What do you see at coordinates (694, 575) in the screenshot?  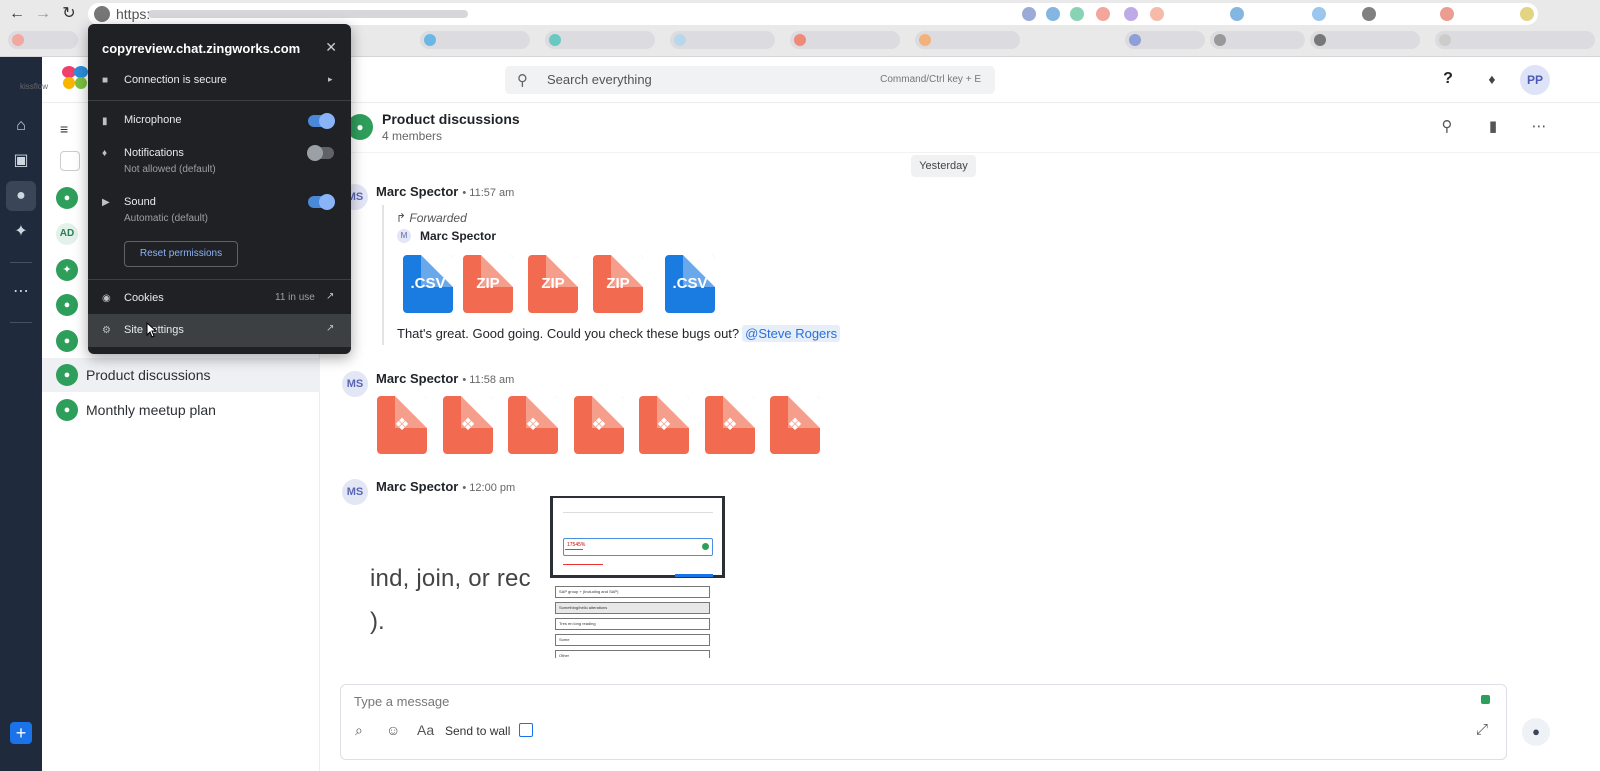 I see `button-bar` at bounding box center [694, 575].